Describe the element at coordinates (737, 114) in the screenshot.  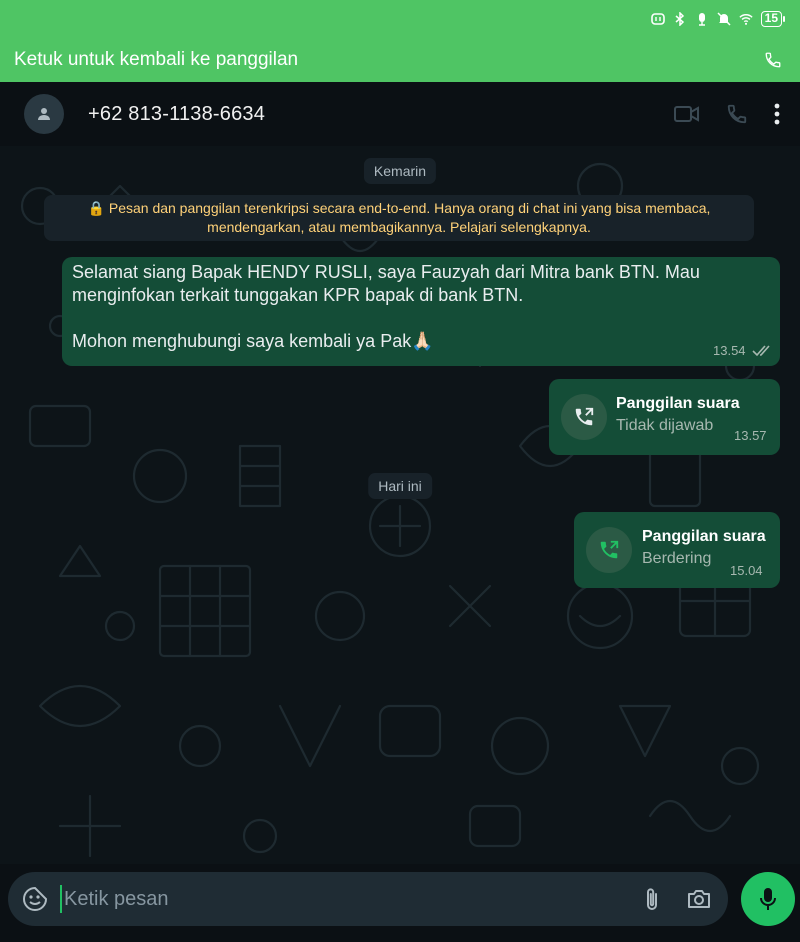
I see `voice-call-icon` at that location.